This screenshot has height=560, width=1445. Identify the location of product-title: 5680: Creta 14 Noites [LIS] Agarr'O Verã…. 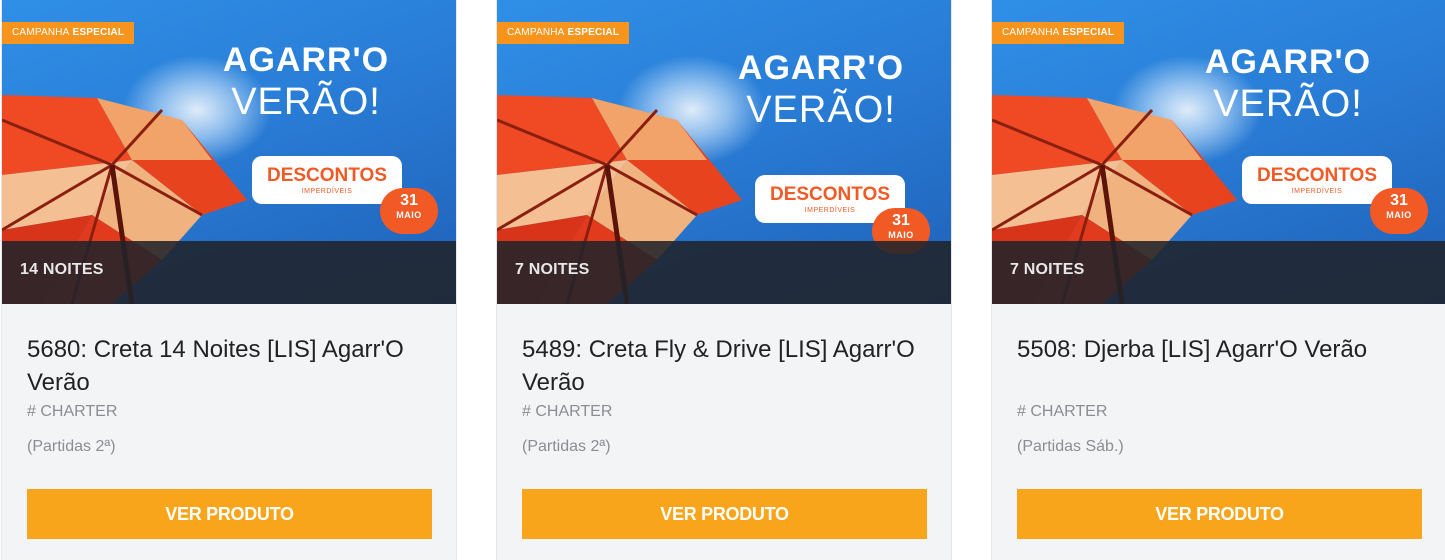
(232, 366).